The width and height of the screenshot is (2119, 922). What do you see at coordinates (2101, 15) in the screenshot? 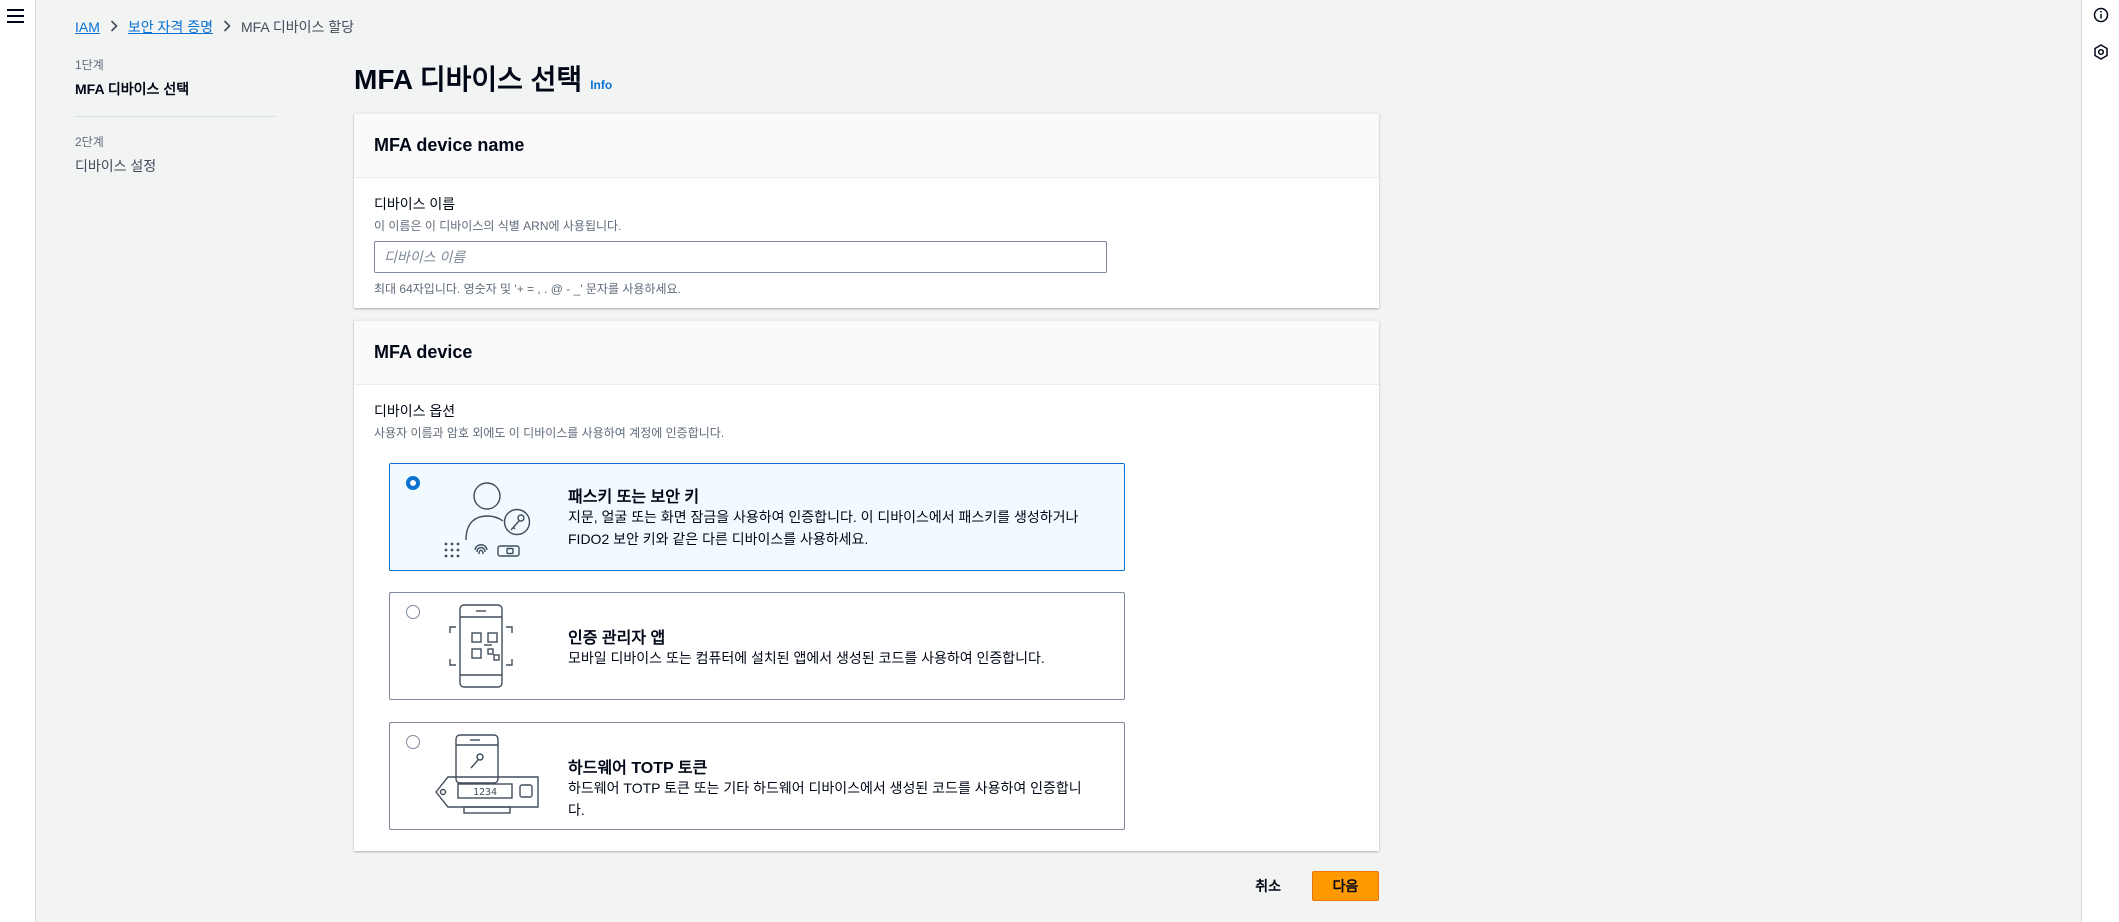
I see `info-circle-icon` at bounding box center [2101, 15].